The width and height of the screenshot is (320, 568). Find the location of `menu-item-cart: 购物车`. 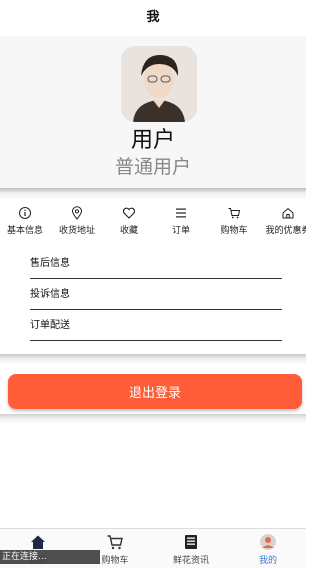

menu-item-cart: 购物车 is located at coordinates (234, 221).